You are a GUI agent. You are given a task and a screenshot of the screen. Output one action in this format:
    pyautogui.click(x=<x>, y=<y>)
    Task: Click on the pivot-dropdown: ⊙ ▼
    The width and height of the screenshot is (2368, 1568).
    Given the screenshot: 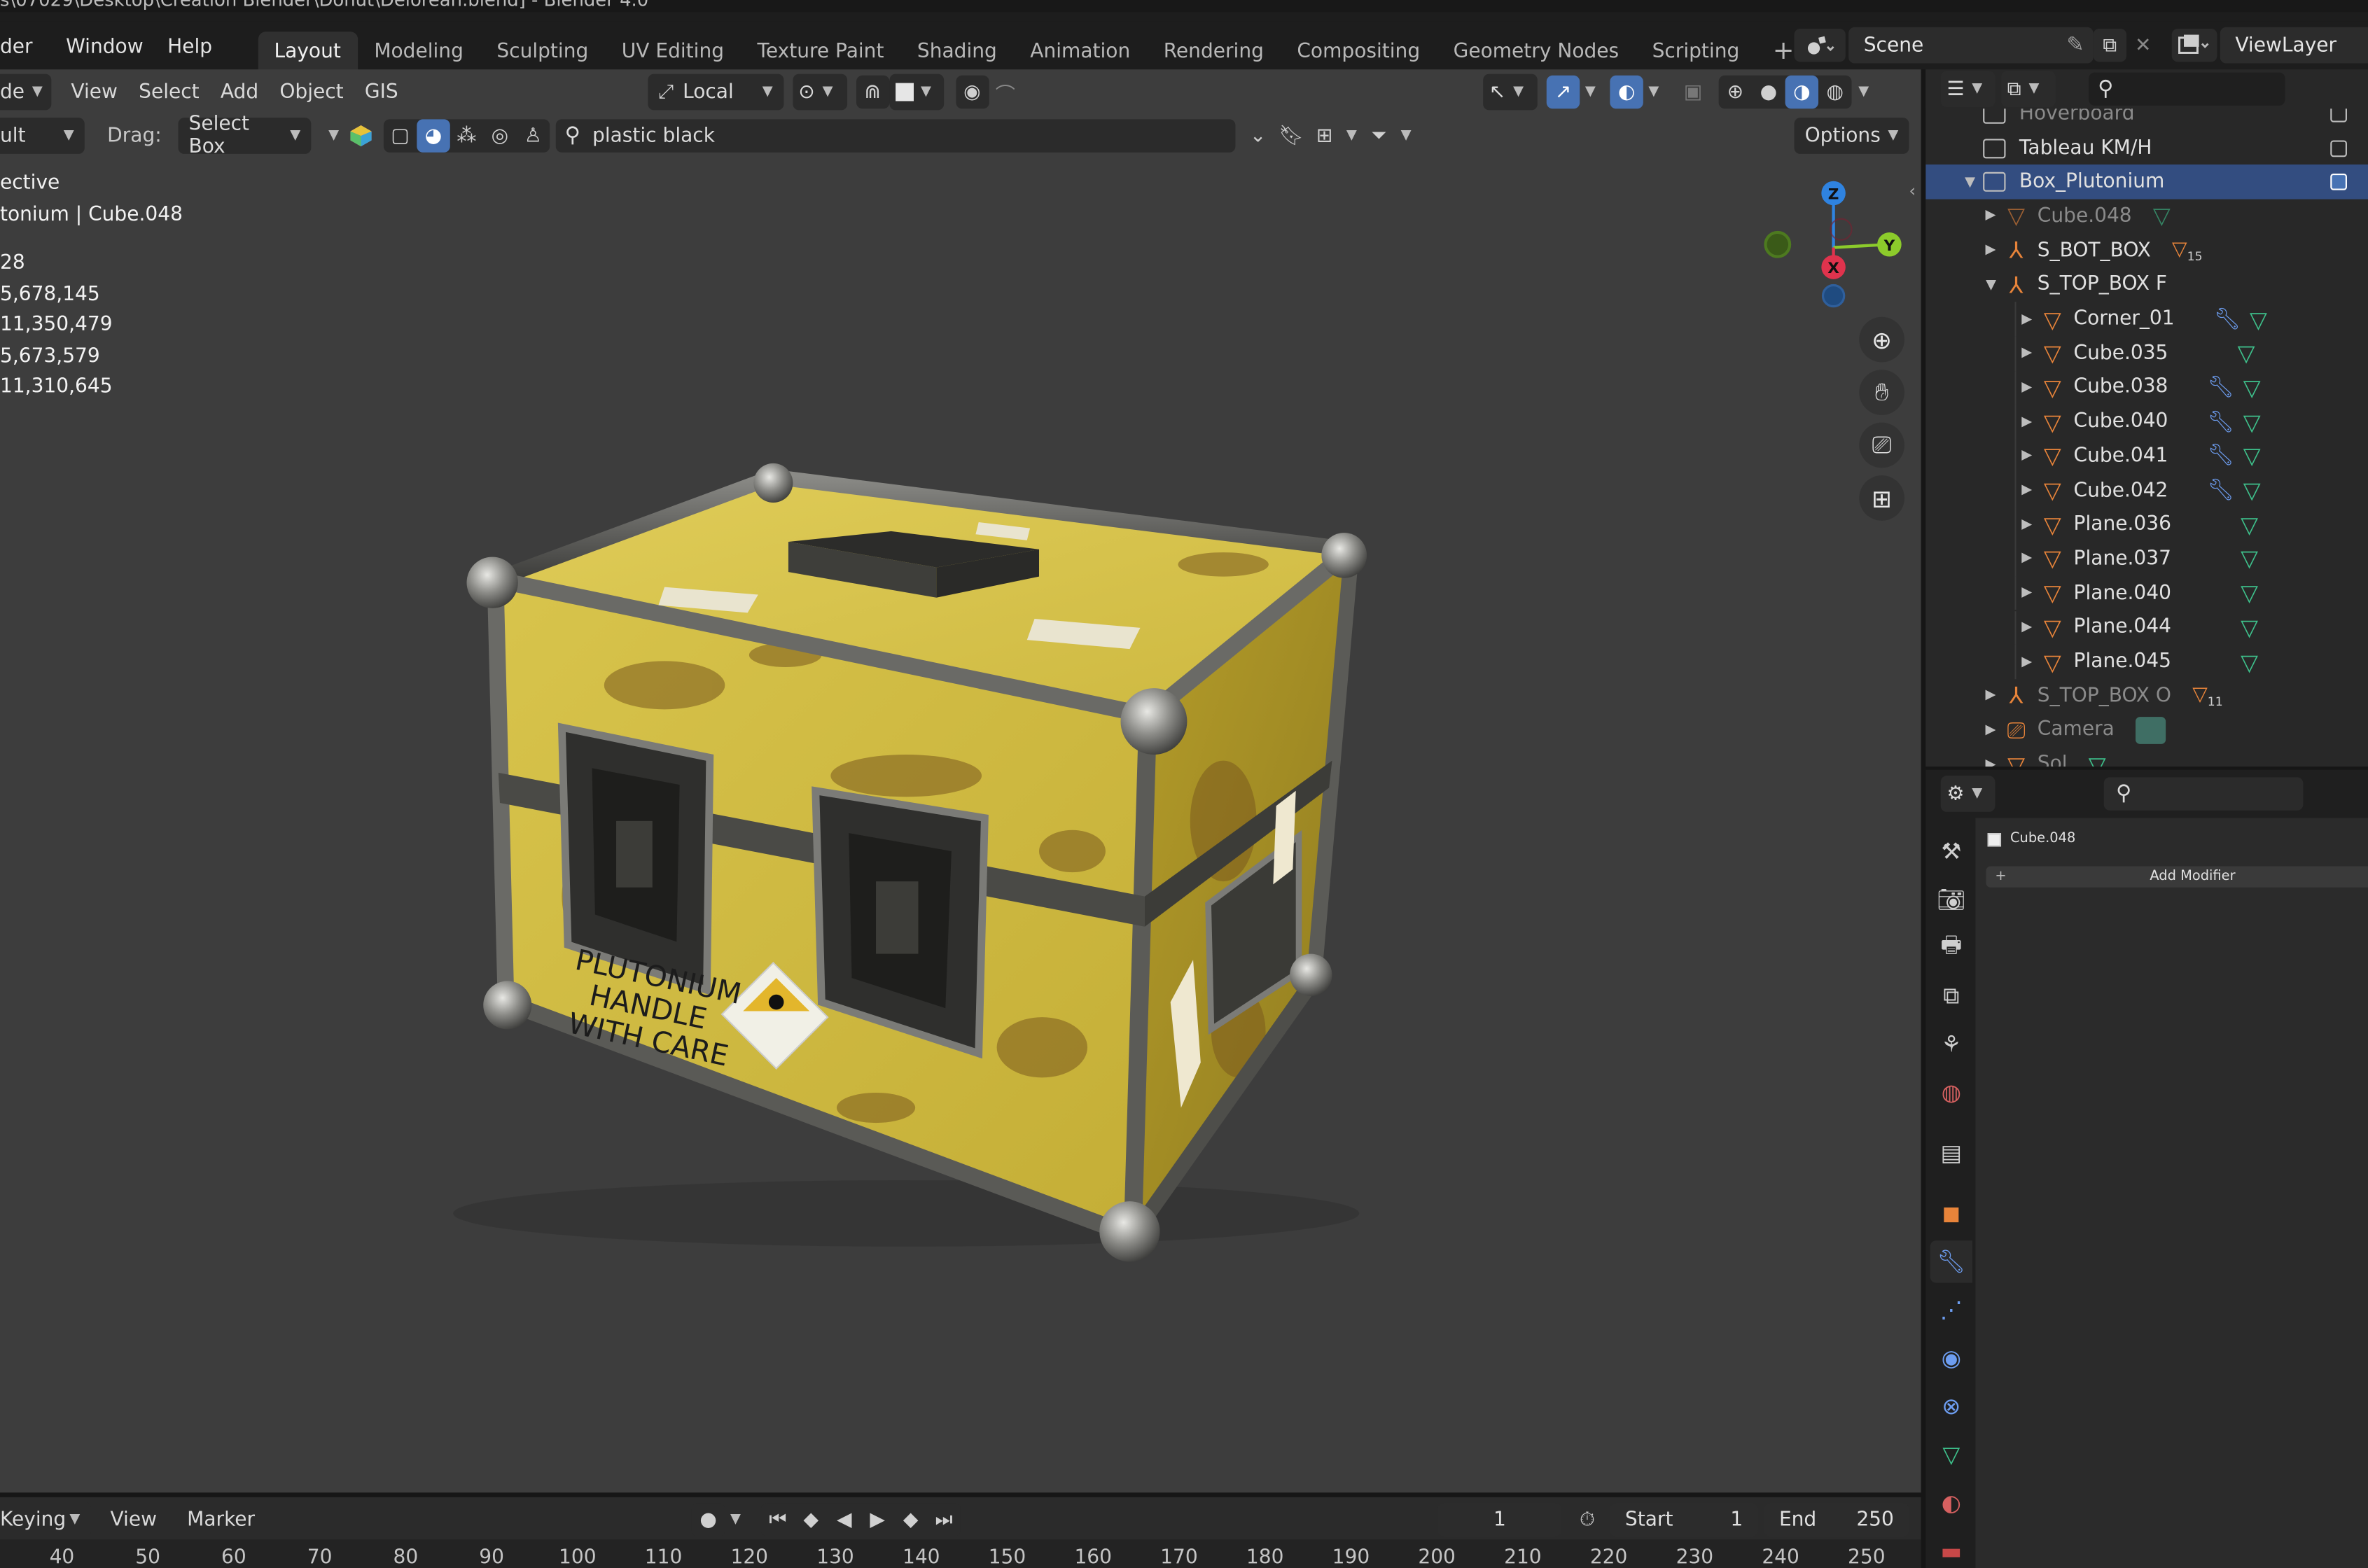 What is the action you would take?
    pyautogui.click(x=819, y=92)
    